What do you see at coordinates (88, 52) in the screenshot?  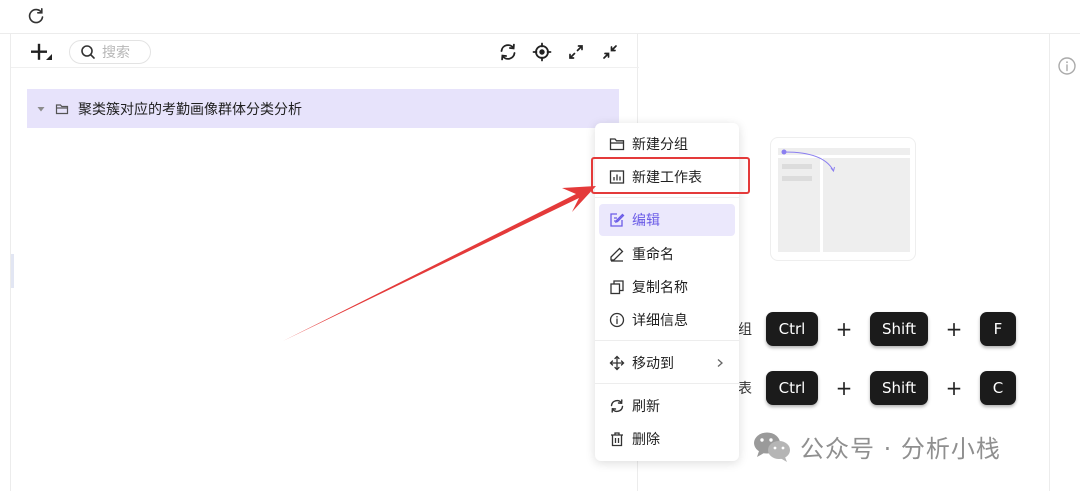 I see `search-icon` at bounding box center [88, 52].